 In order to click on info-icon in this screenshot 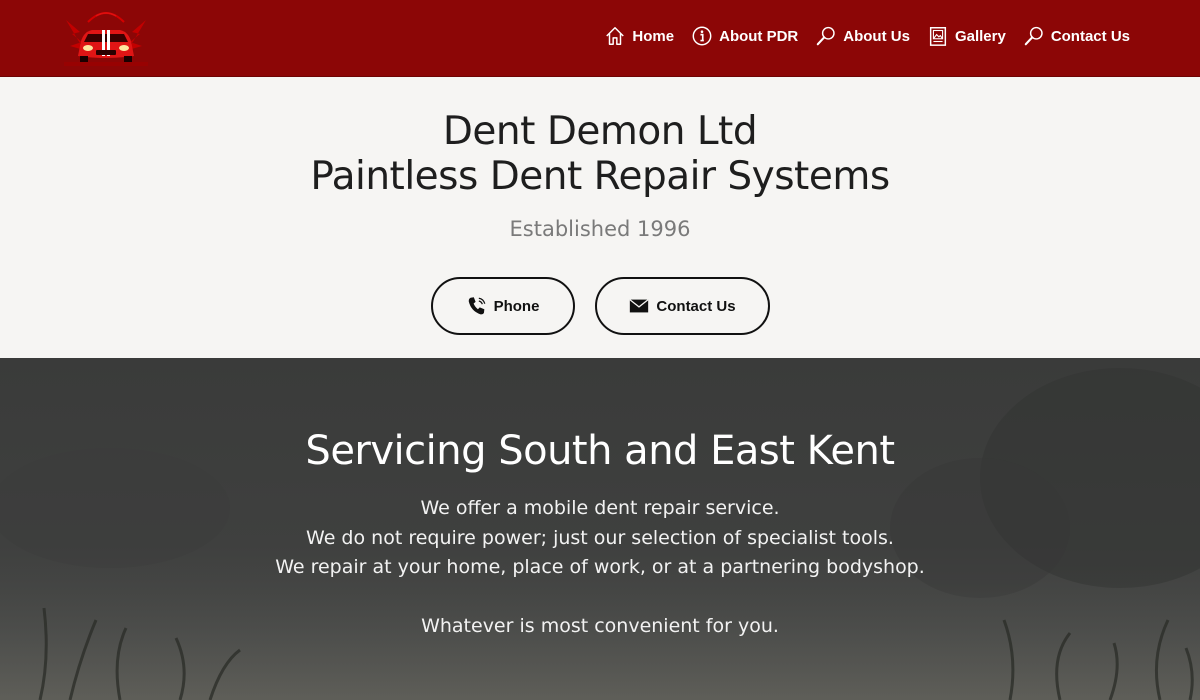, I will do `click(702, 36)`.